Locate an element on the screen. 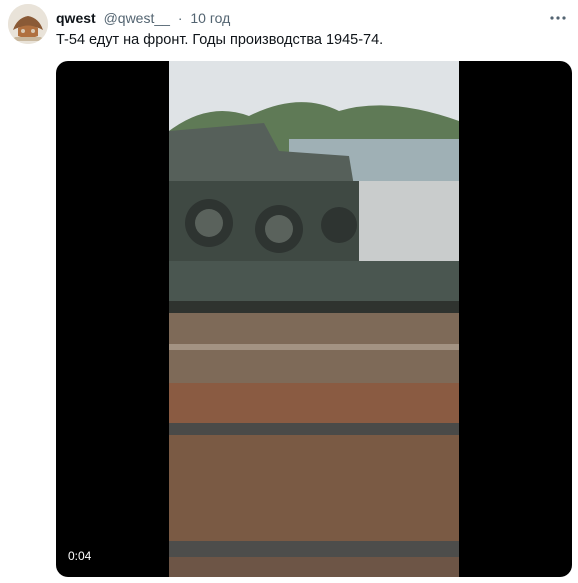  more-dots-icon is located at coordinates (558, 18).